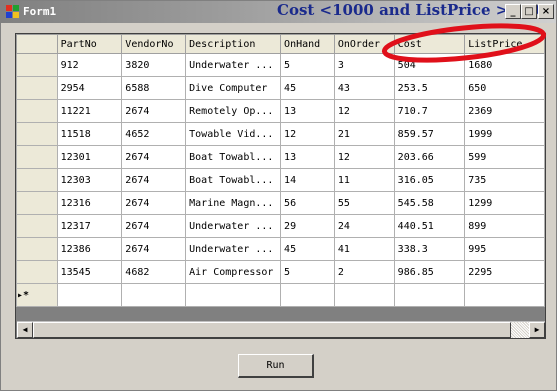  I want to click on scroll-left-arrow-icon: ◀, so click(25, 330).